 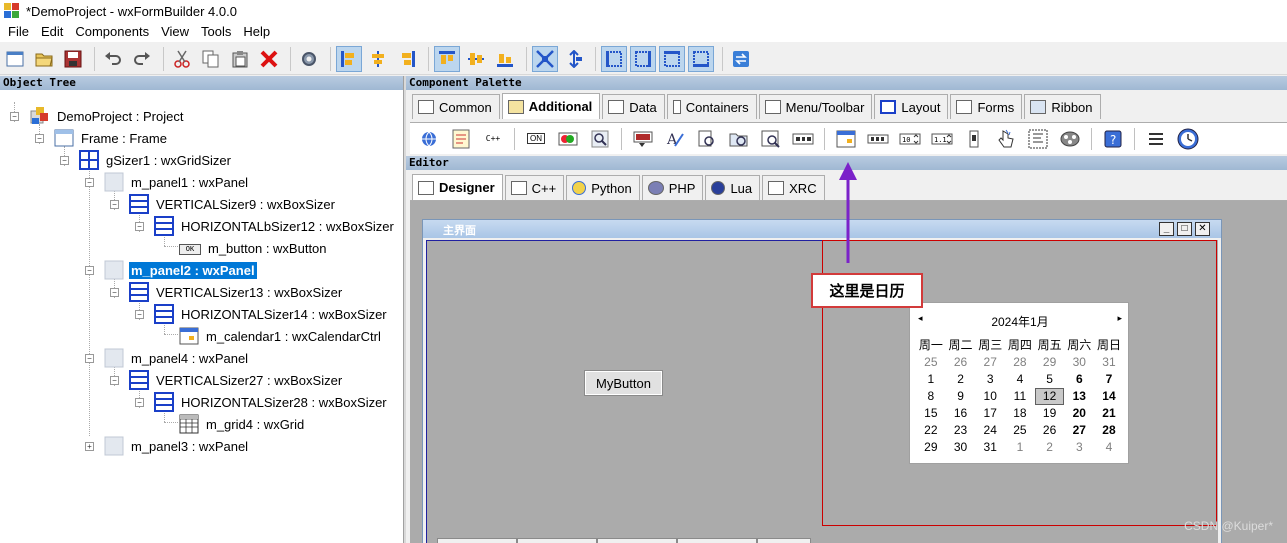 What do you see at coordinates (1020, 413) in the screenshot?
I see `calendar-day: 18` at bounding box center [1020, 413].